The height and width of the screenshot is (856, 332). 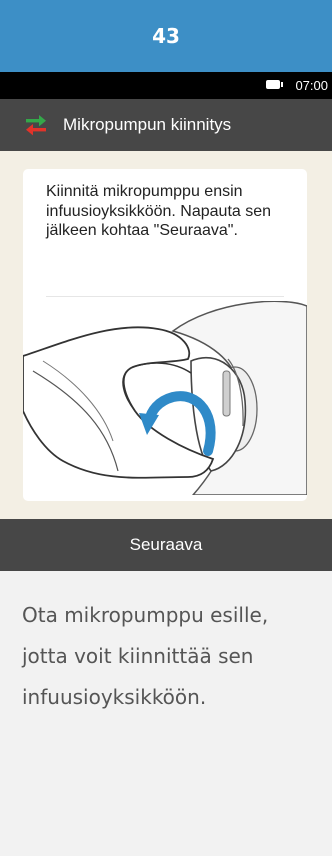 I want to click on screen-title-bar: Mikropumpun kiinnitys, so click(x=166, y=125).